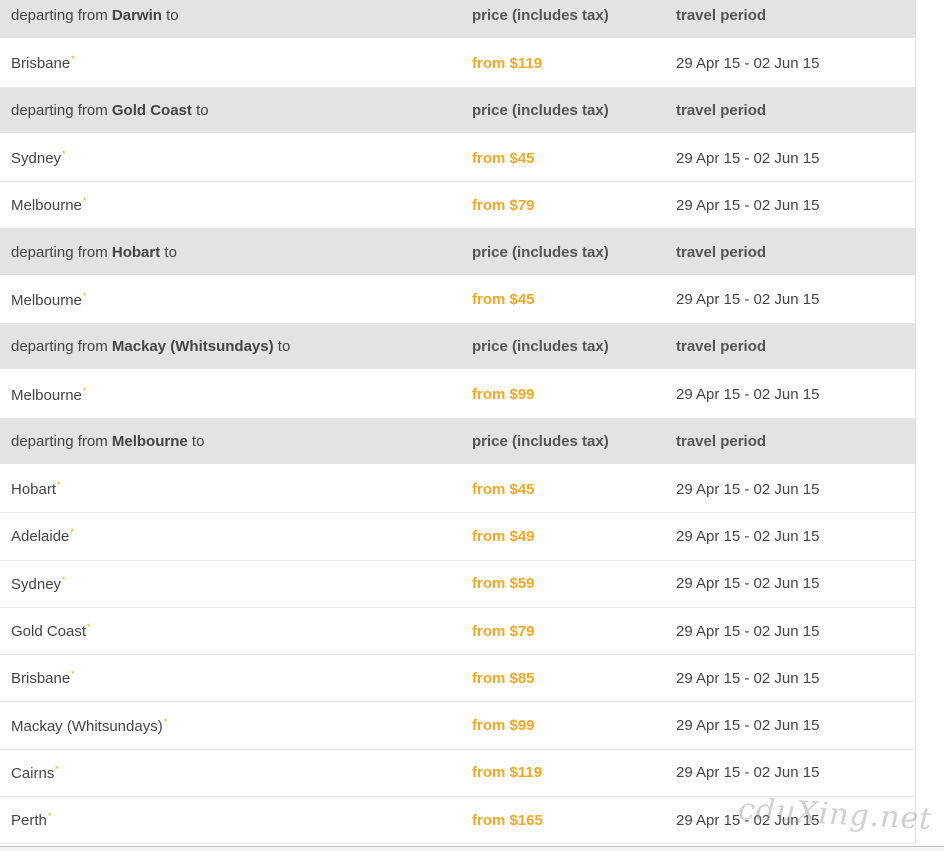 The image size is (944, 851). What do you see at coordinates (40, 537) in the screenshot?
I see `destination-city: Adelaide` at bounding box center [40, 537].